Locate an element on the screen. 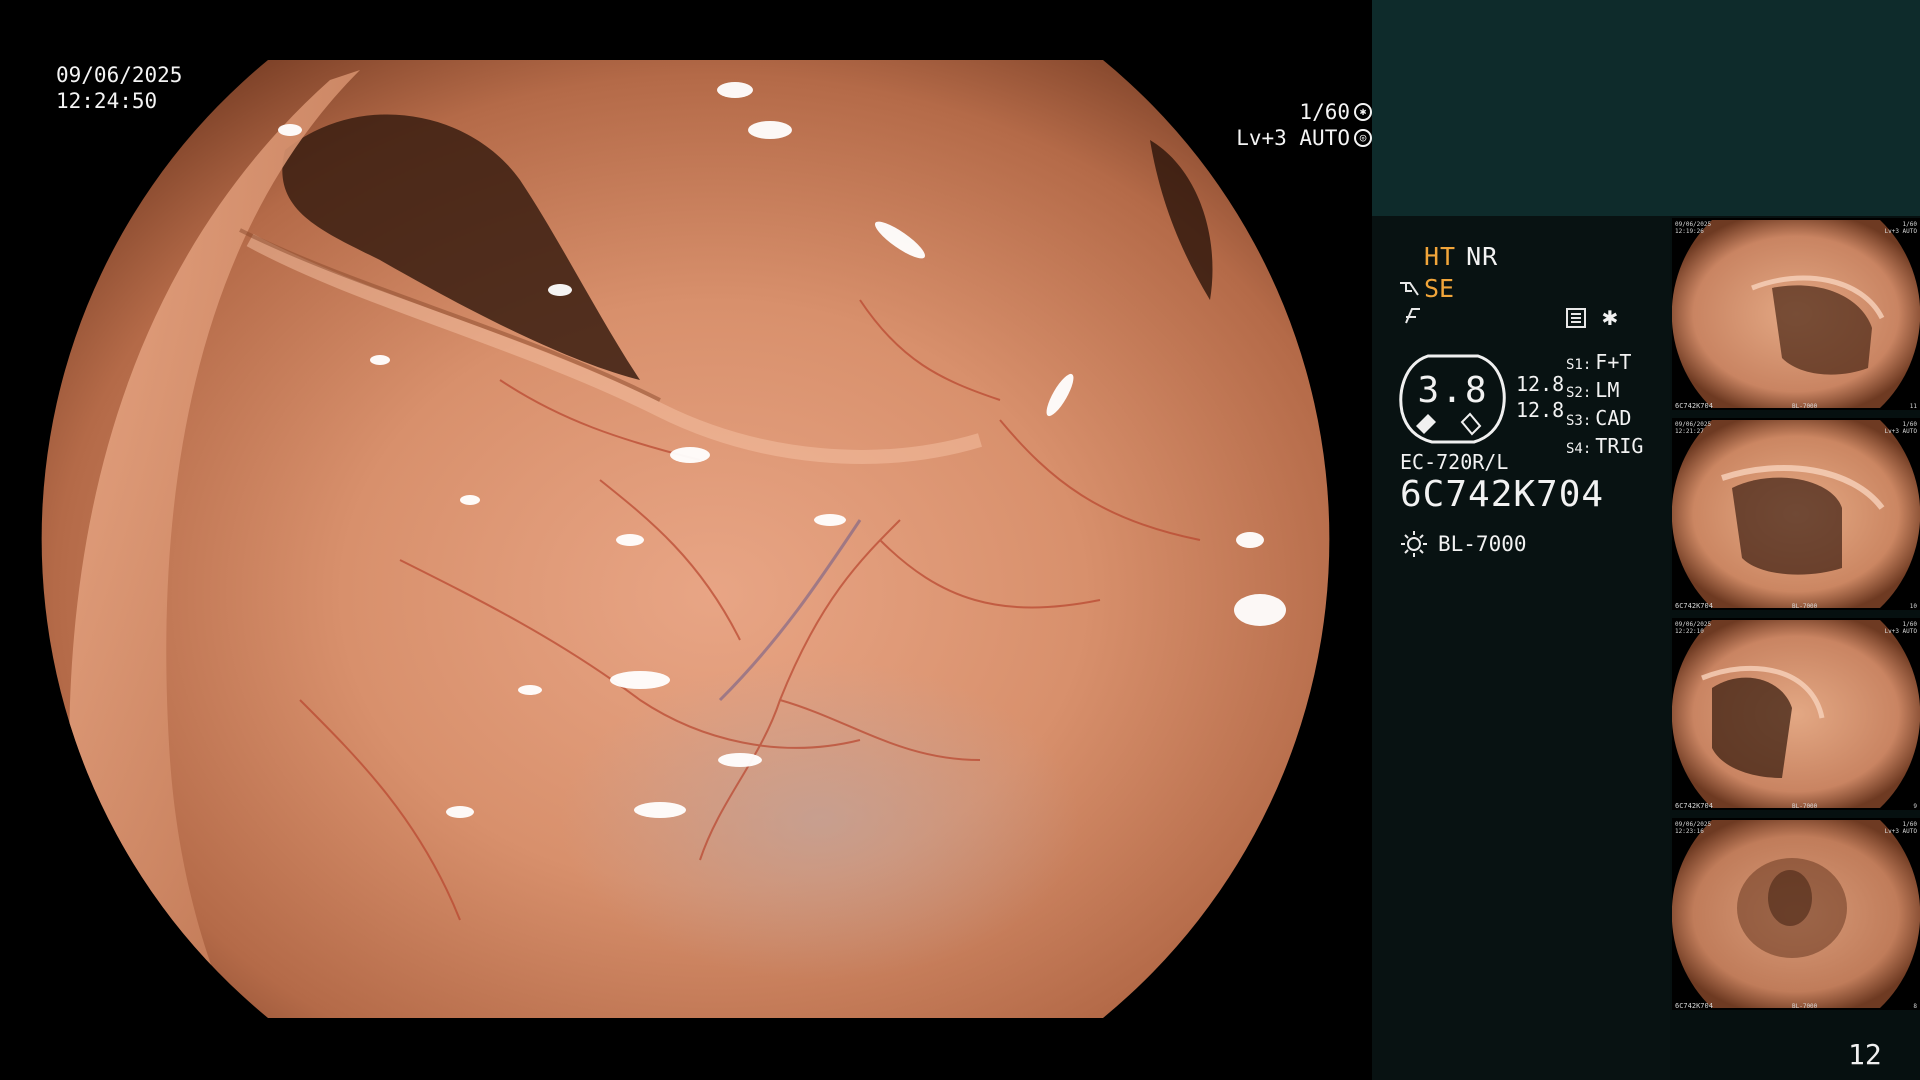 The width and height of the screenshot is (1920, 1080). settings-icon is located at coordinates (1576, 318).